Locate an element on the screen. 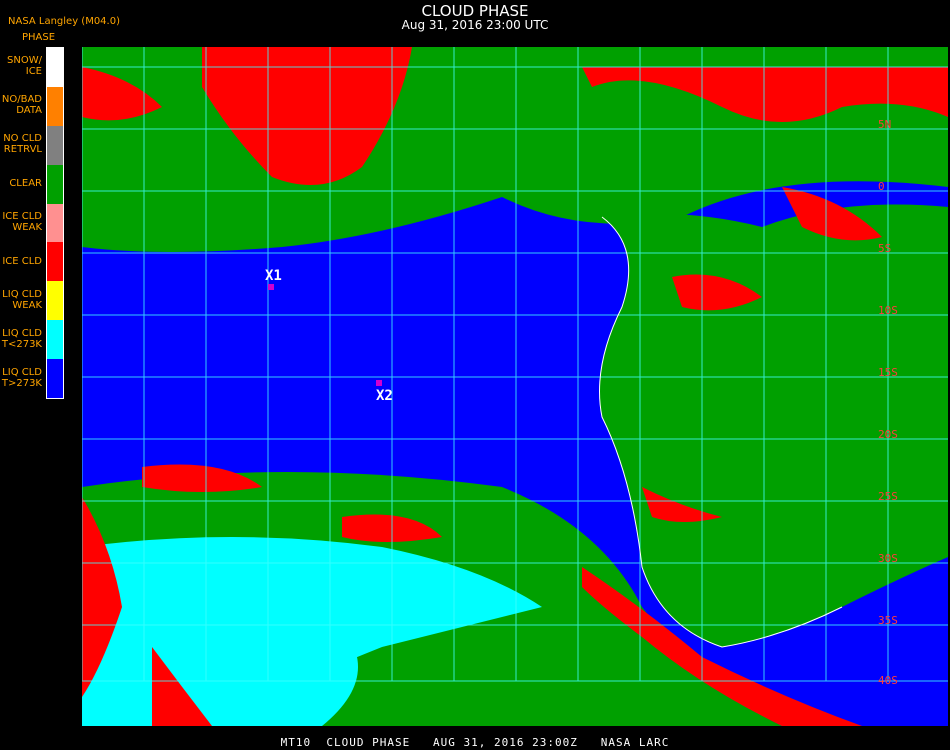 This screenshot has width=950, height=750. map-timestamp: Aug 31, 2016 23:00 UTC is located at coordinates (475, 25).